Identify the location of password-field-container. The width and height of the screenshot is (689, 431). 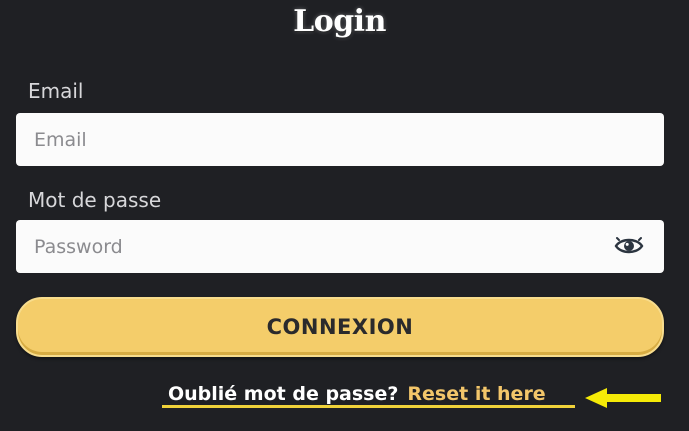
(340, 246).